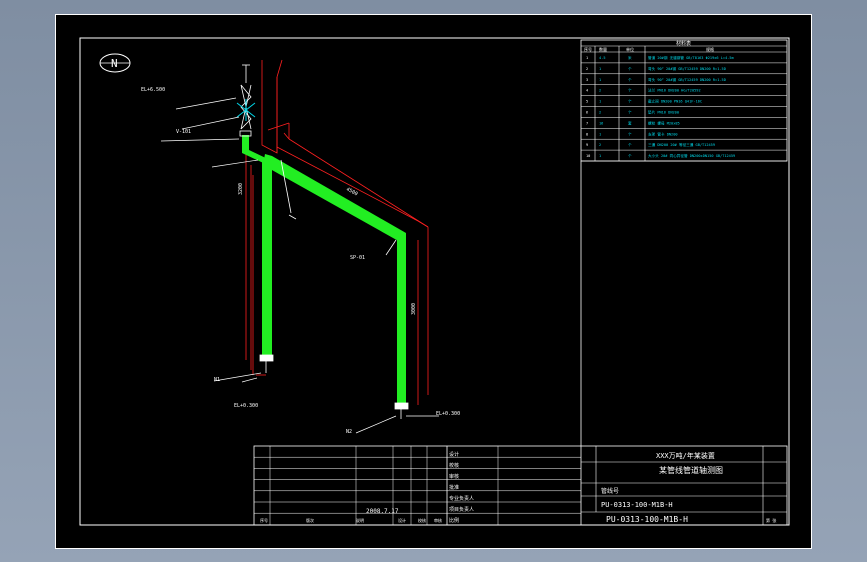 The image size is (867, 562). I want to click on parts-cell-desc: 大小头 20# 同心异径管 DN200xDN150 GB/T12459, so click(691, 155).